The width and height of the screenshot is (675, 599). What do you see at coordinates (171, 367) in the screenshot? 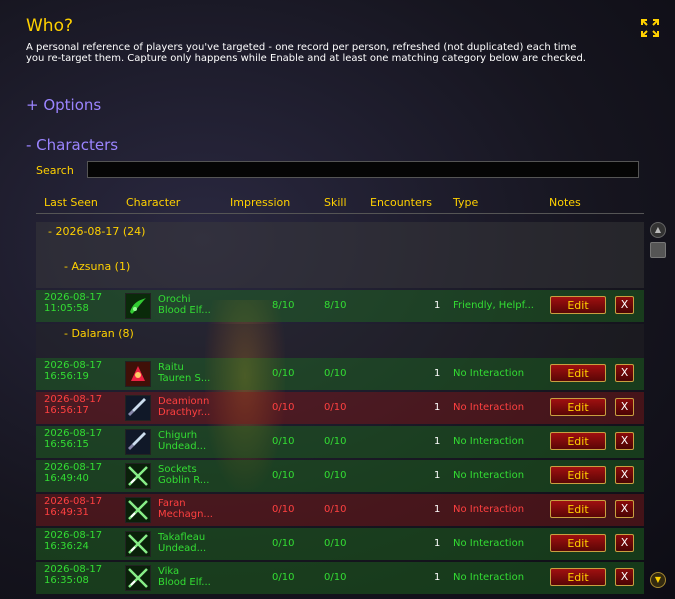
I see `character-name: Raitu` at bounding box center [171, 367].